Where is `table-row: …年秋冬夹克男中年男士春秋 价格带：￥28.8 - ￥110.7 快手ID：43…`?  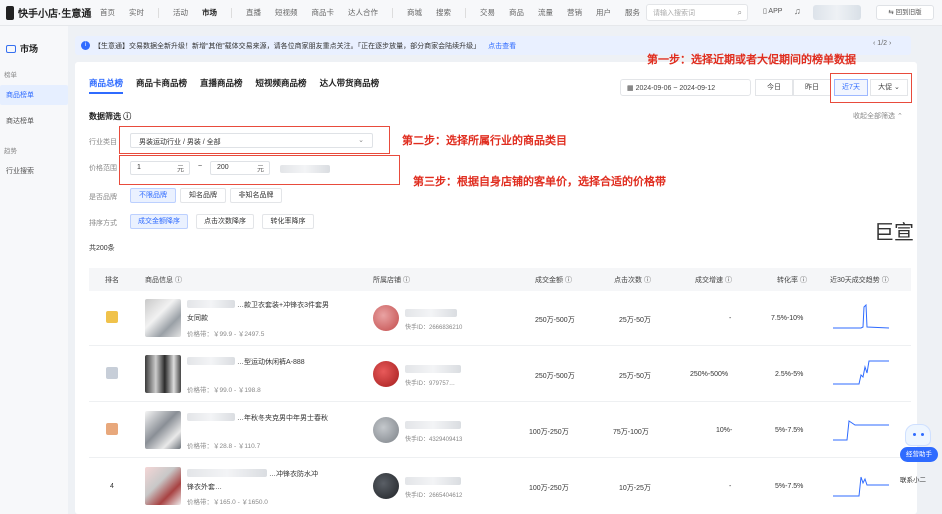
table-row: …年秋冬夹克男中年男士春秋 价格带：￥28.8 - ￥110.7 快手ID：43… is located at coordinates (500, 430).